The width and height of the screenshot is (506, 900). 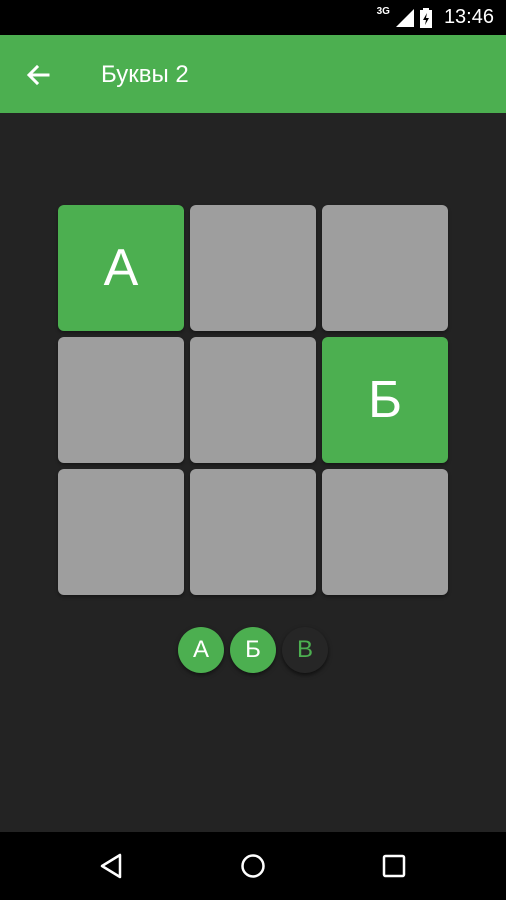 What do you see at coordinates (404, 17) in the screenshot?
I see `signal-icon` at bounding box center [404, 17].